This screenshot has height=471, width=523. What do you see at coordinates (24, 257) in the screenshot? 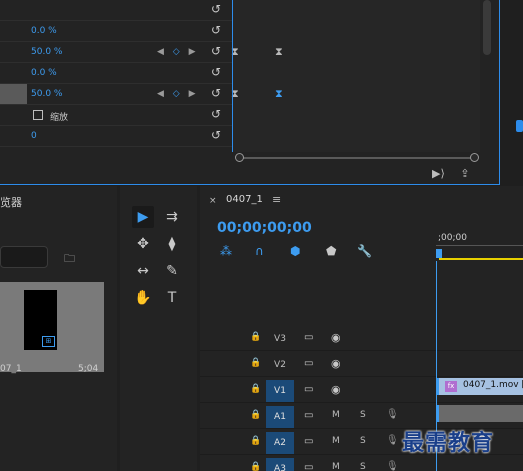
I see `search-input` at bounding box center [24, 257].